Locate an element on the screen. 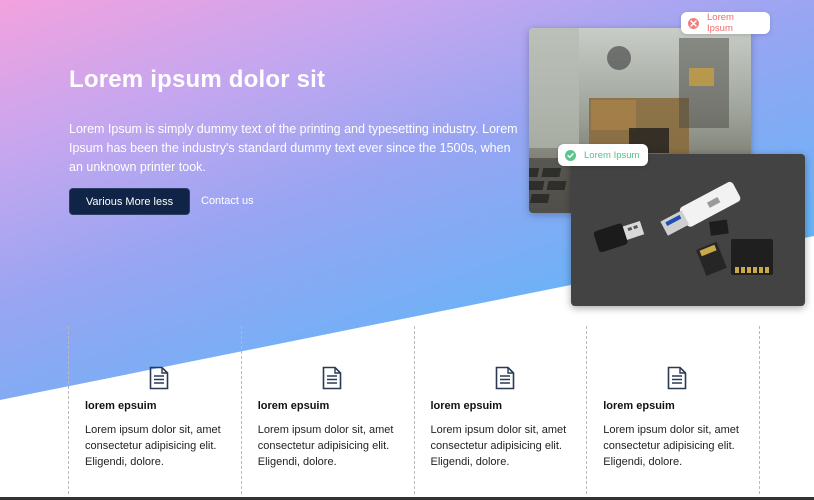 The width and height of the screenshot is (814, 500). hero-title: Lorem ipsum dolor sit is located at coordinates (197, 79).